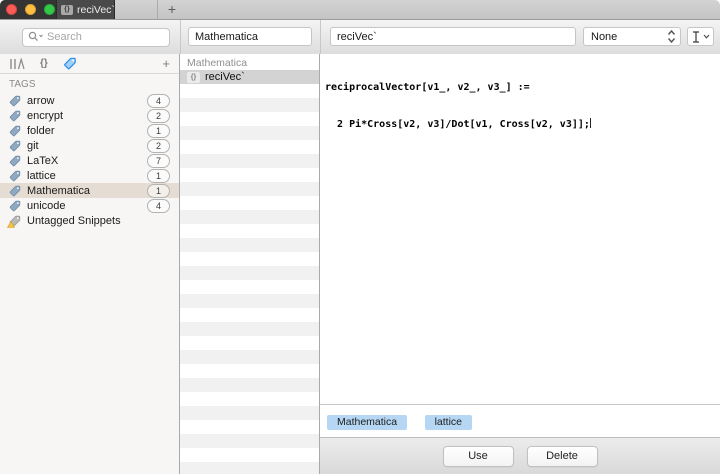  Describe the element at coordinates (562, 456) in the screenshot. I see `delete-button: Delete` at that location.